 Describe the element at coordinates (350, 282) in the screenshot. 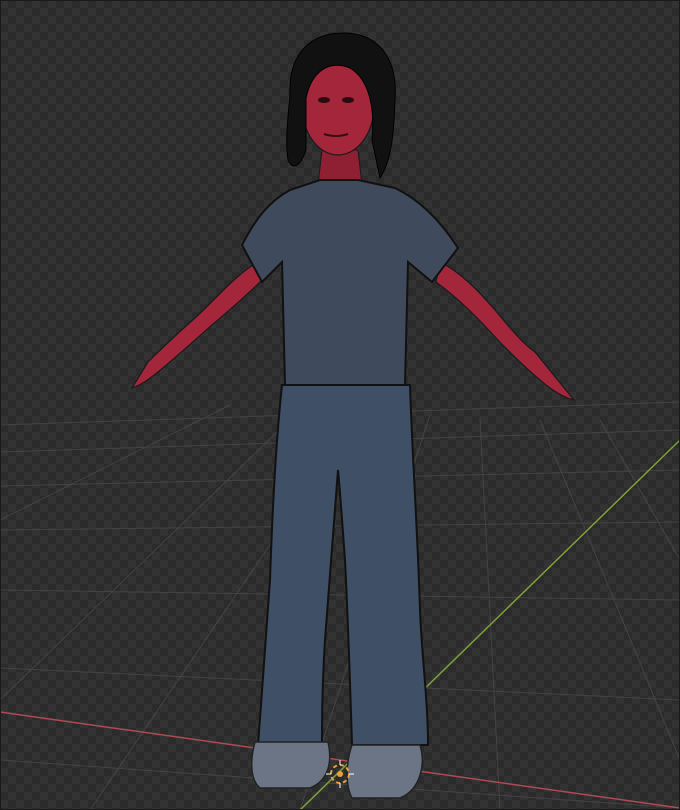

I see `t-shirt` at that location.